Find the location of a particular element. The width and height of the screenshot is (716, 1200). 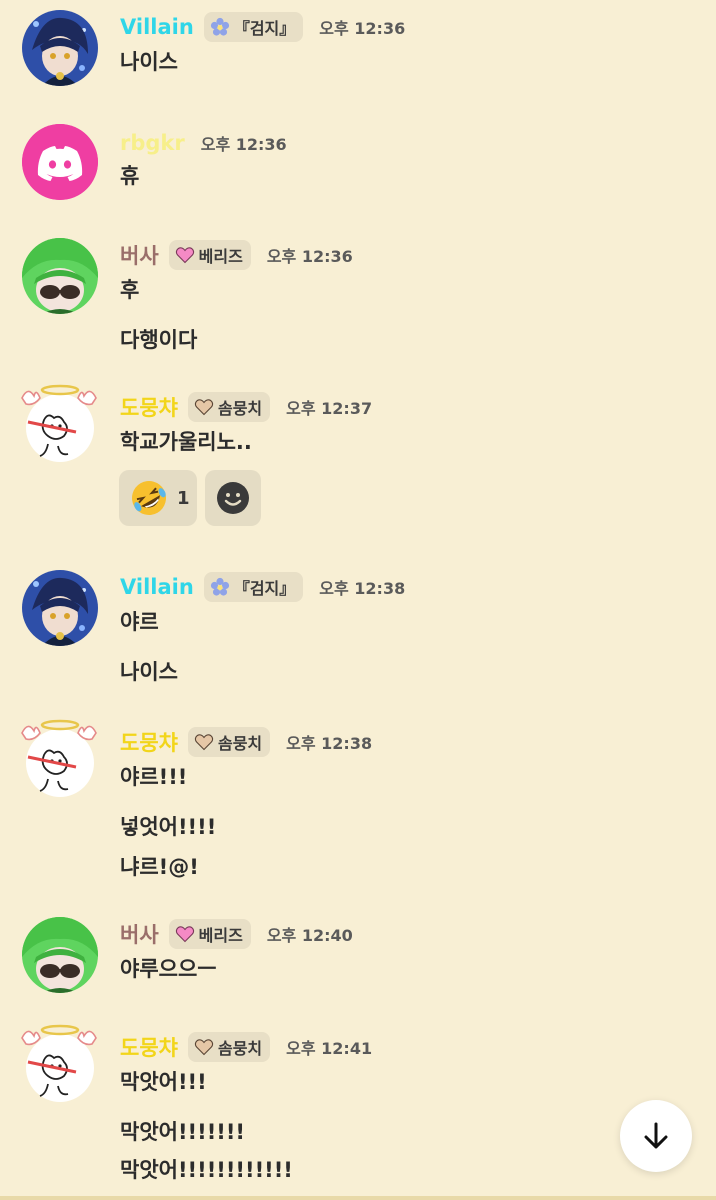

scroll-to-bottom-button is located at coordinates (656, 1136).